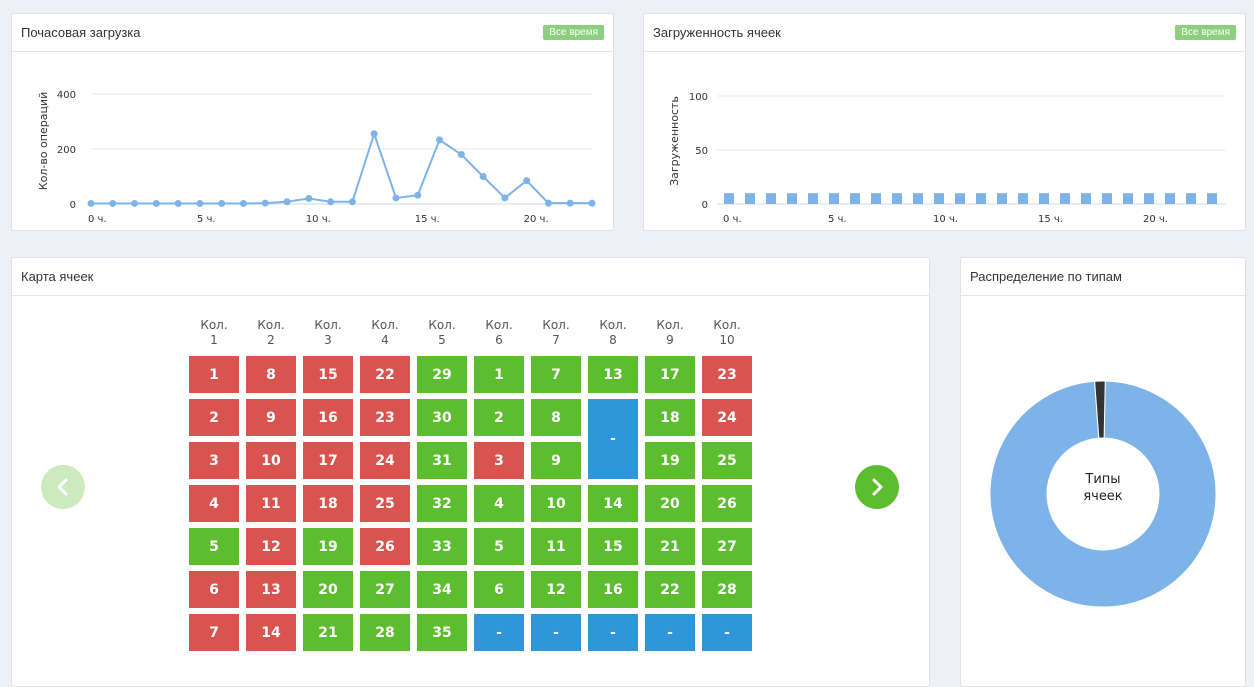 The image size is (1254, 687). I want to click on next-page-button, so click(877, 487).